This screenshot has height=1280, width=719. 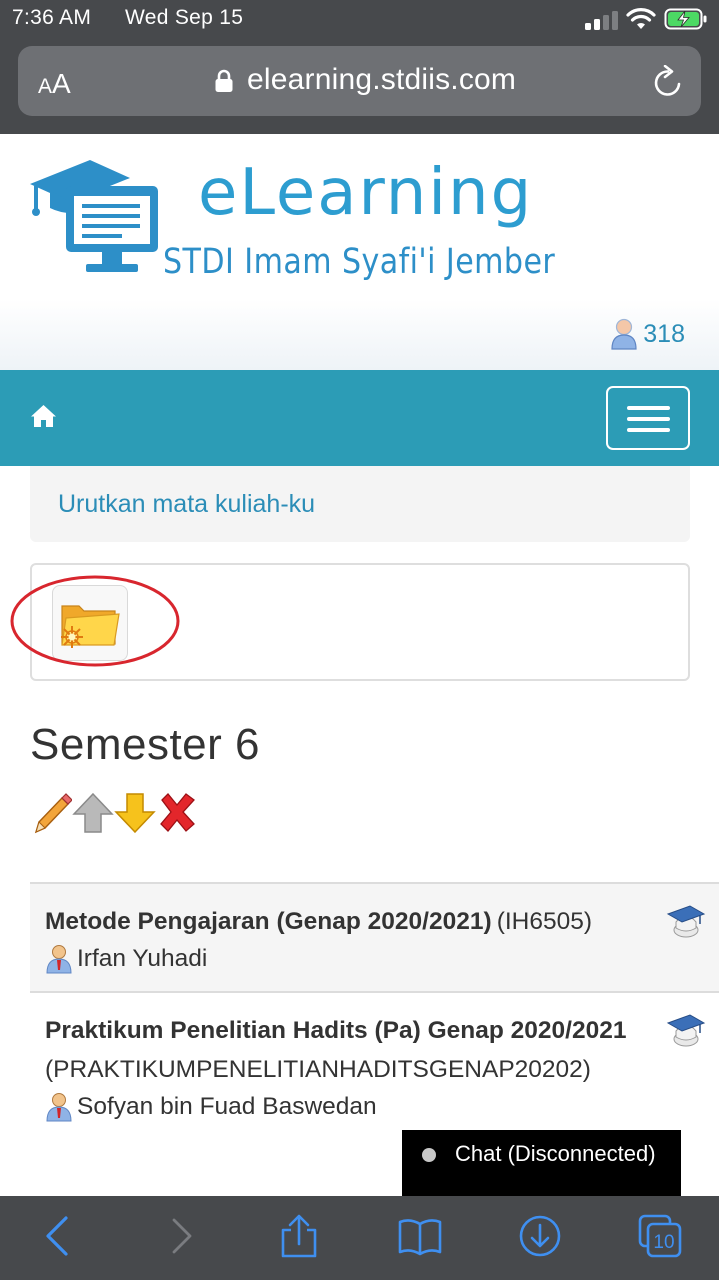 What do you see at coordinates (603, 20) in the screenshot?
I see `cellular-signal-icon` at bounding box center [603, 20].